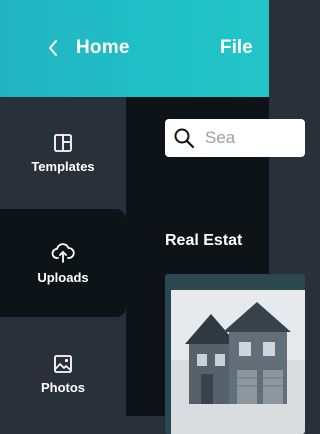  I want to click on search-placeholder: Sea, so click(220, 137).